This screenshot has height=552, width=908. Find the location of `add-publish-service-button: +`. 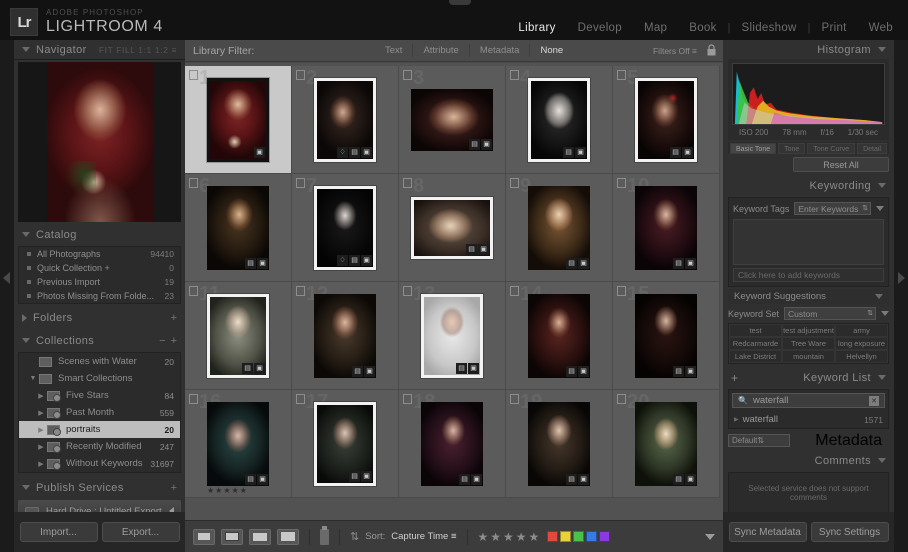

add-publish-service-button: + is located at coordinates (174, 488).